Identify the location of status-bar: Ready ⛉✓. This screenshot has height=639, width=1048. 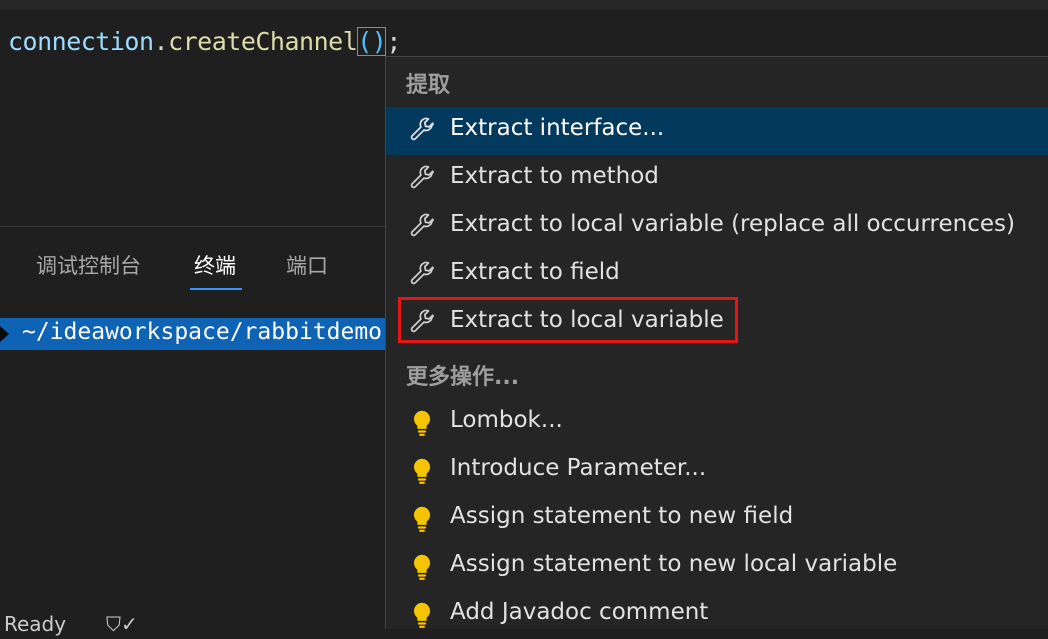
(193, 623).